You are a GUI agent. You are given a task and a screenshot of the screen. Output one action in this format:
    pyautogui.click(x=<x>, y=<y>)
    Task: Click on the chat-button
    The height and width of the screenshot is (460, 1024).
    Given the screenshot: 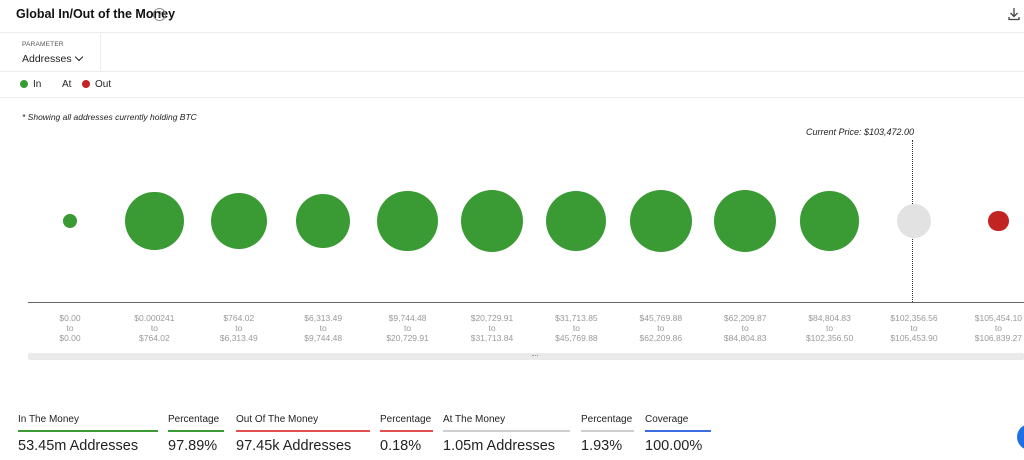 What is the action you would take?
    pyautogui.click(x=1020, y=437)
    